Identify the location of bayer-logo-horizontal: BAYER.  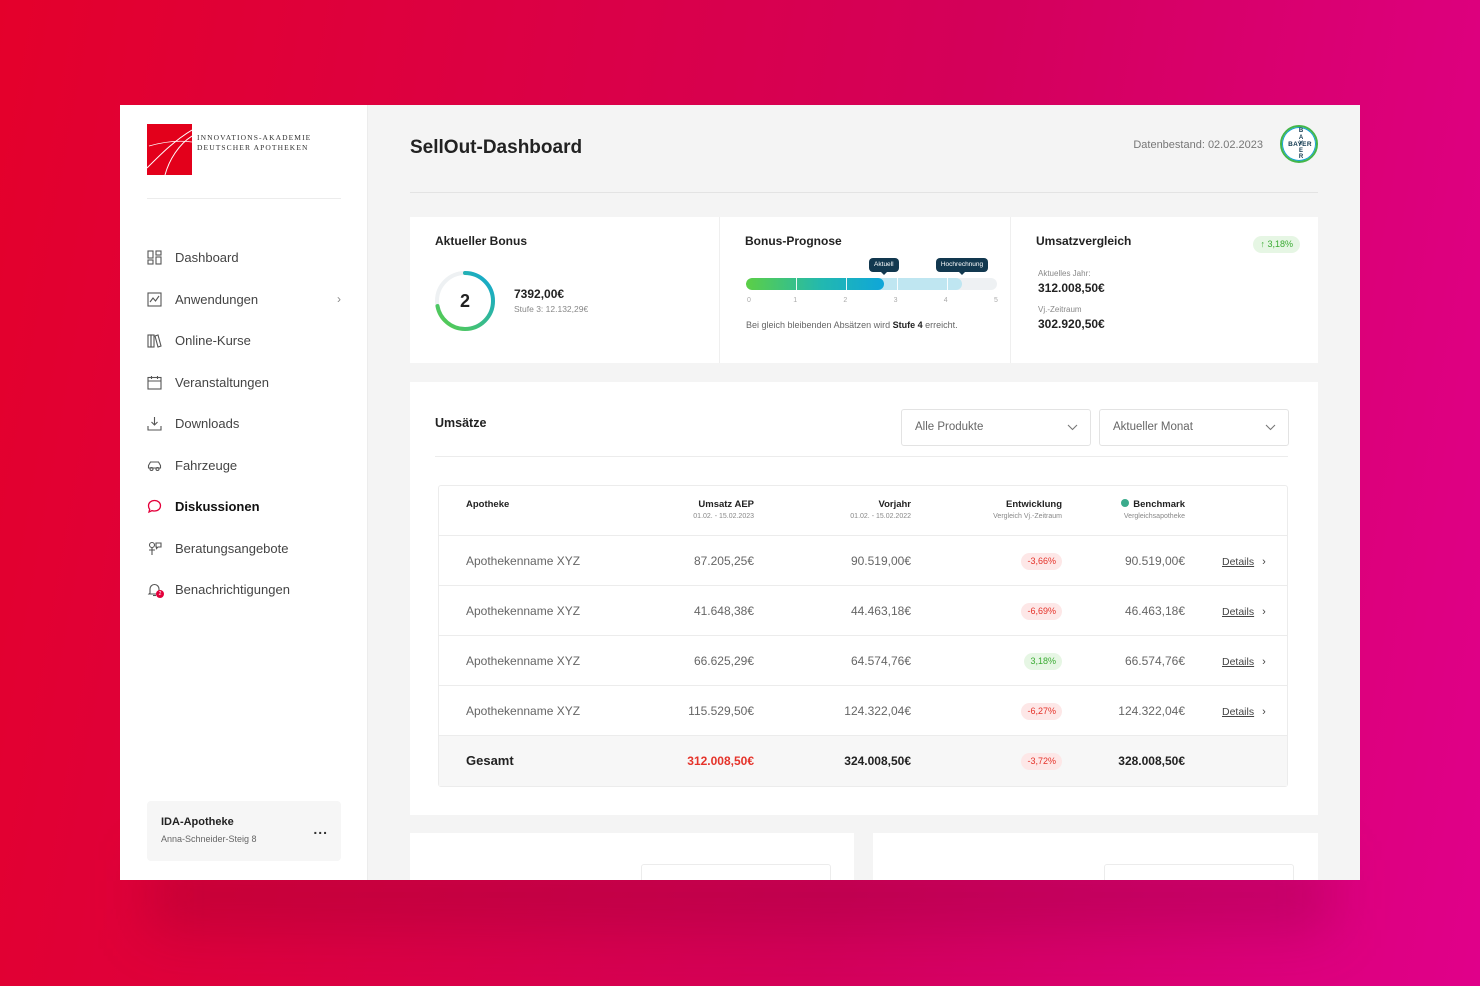
(1300, 144).